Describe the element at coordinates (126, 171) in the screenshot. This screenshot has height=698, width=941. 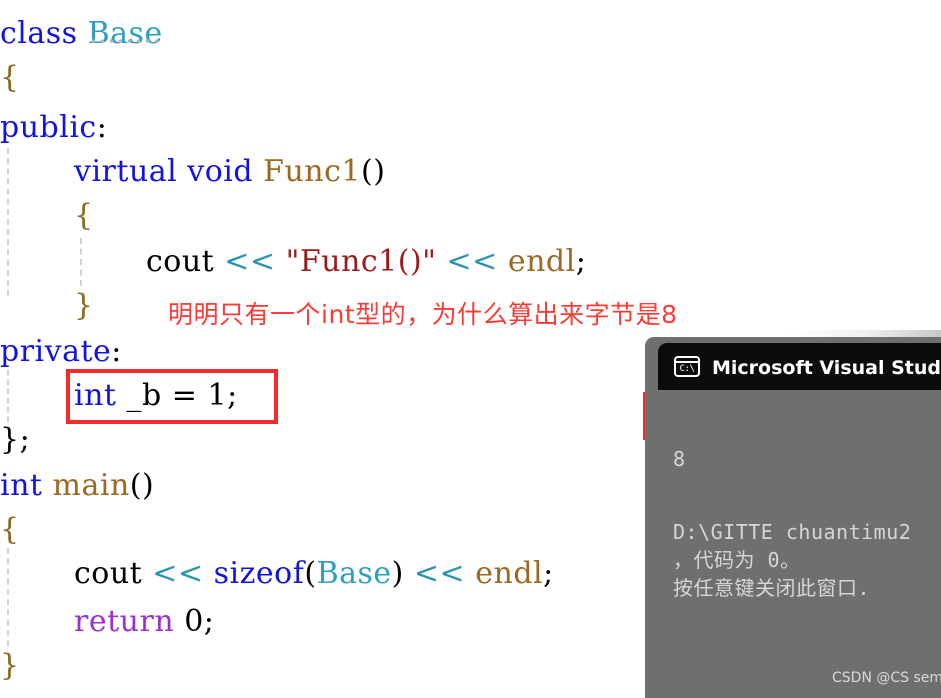
I see `code-token: virtual` at that location.